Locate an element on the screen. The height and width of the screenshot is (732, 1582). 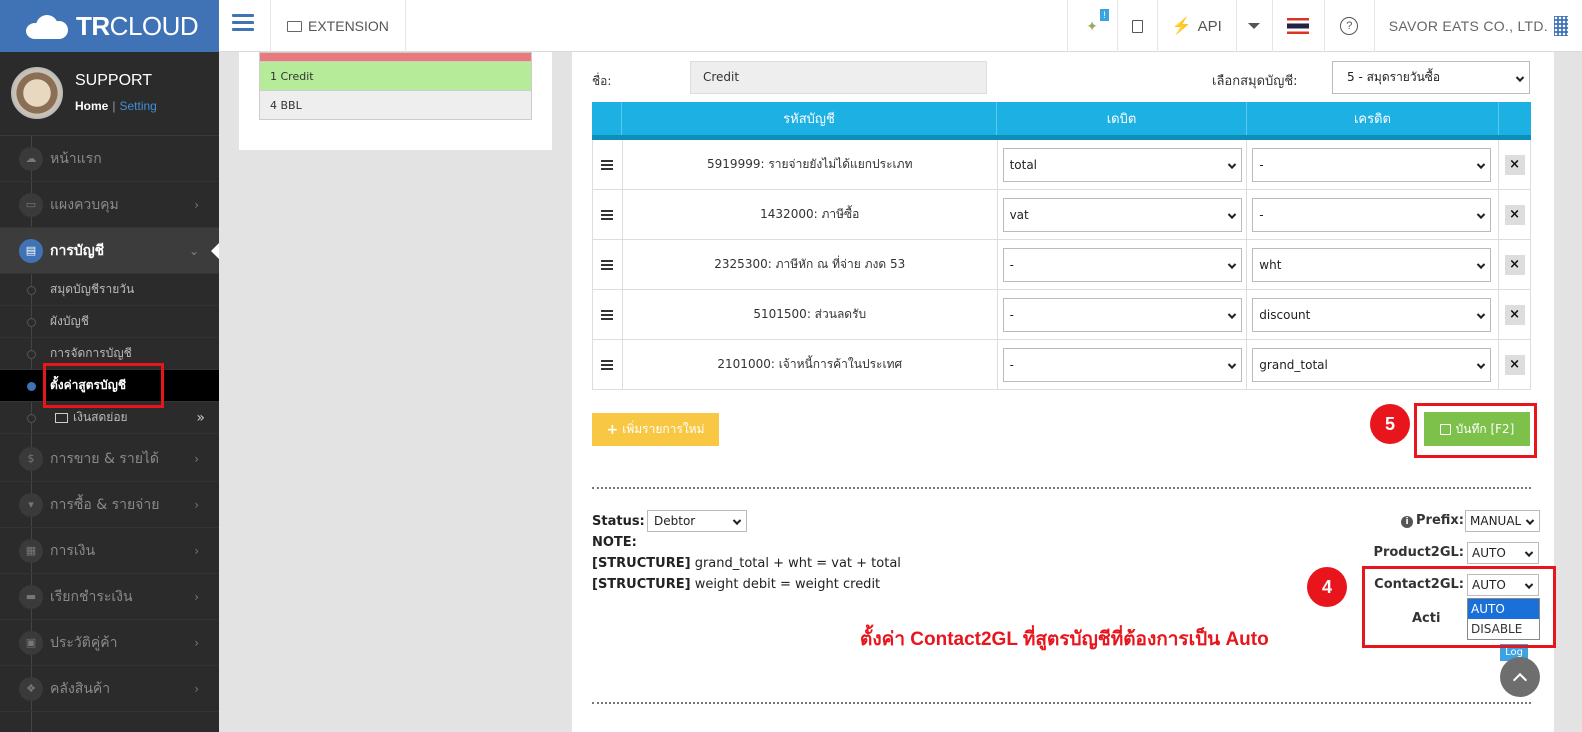
debit-select-value: total is located at coordinates (1023, 165).